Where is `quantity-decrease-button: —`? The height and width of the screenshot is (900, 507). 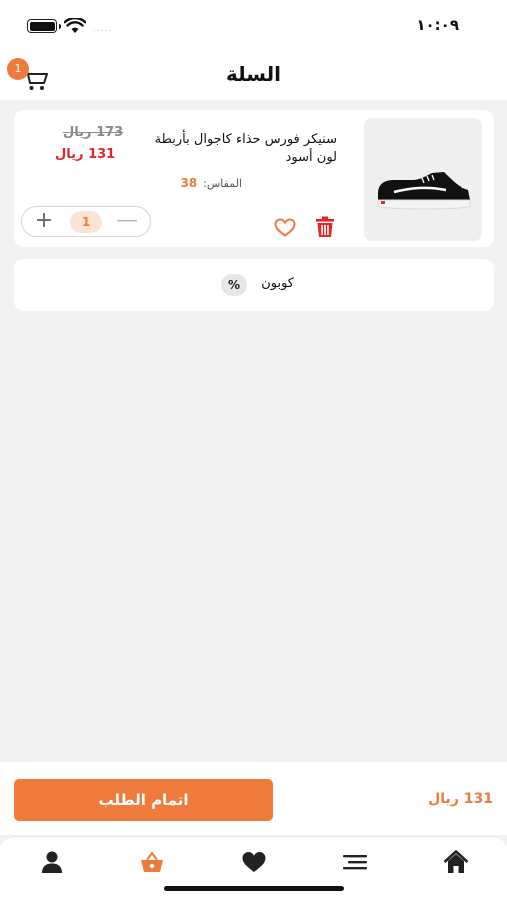
quantity-decrease-button: — is located at coordinates (127, 222).